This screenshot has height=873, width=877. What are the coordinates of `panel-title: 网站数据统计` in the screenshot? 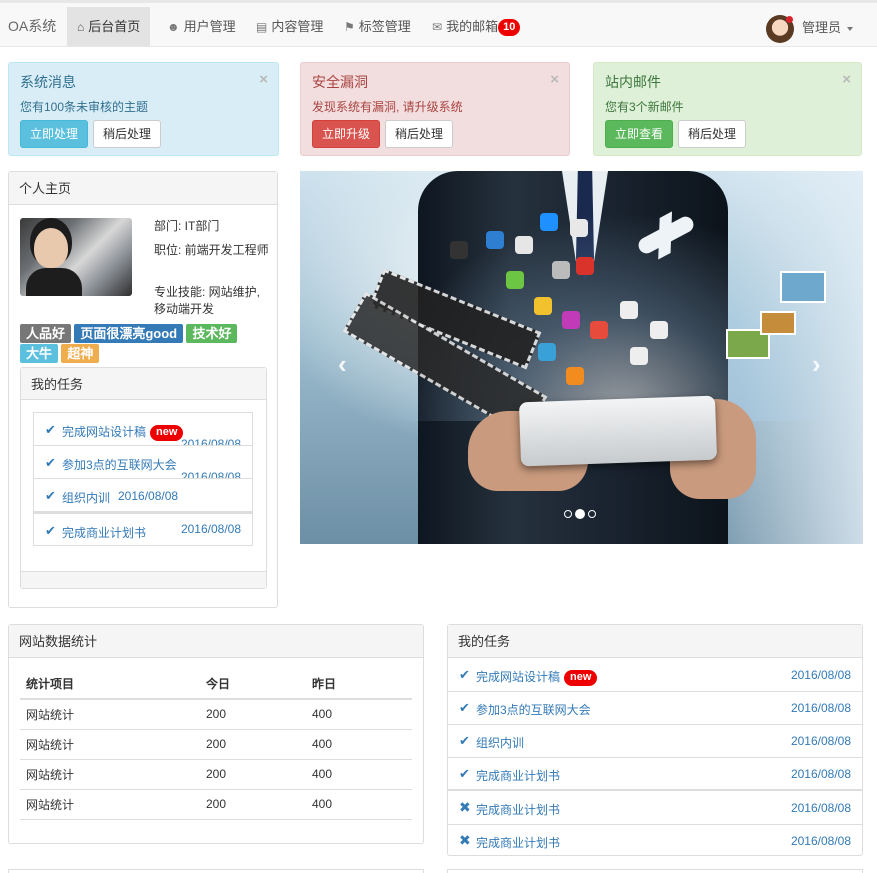 It's located at (216, 641).